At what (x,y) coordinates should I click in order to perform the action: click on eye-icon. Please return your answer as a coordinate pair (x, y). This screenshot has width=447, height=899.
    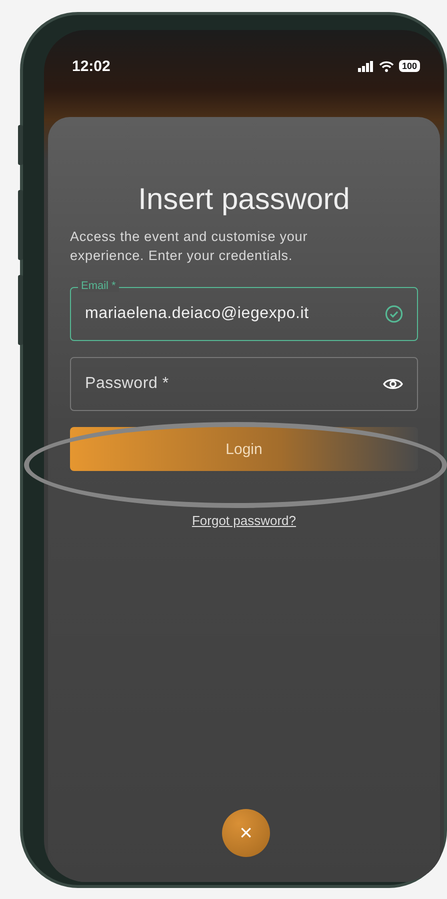
    Looking at the image, I should click on (393, 384).